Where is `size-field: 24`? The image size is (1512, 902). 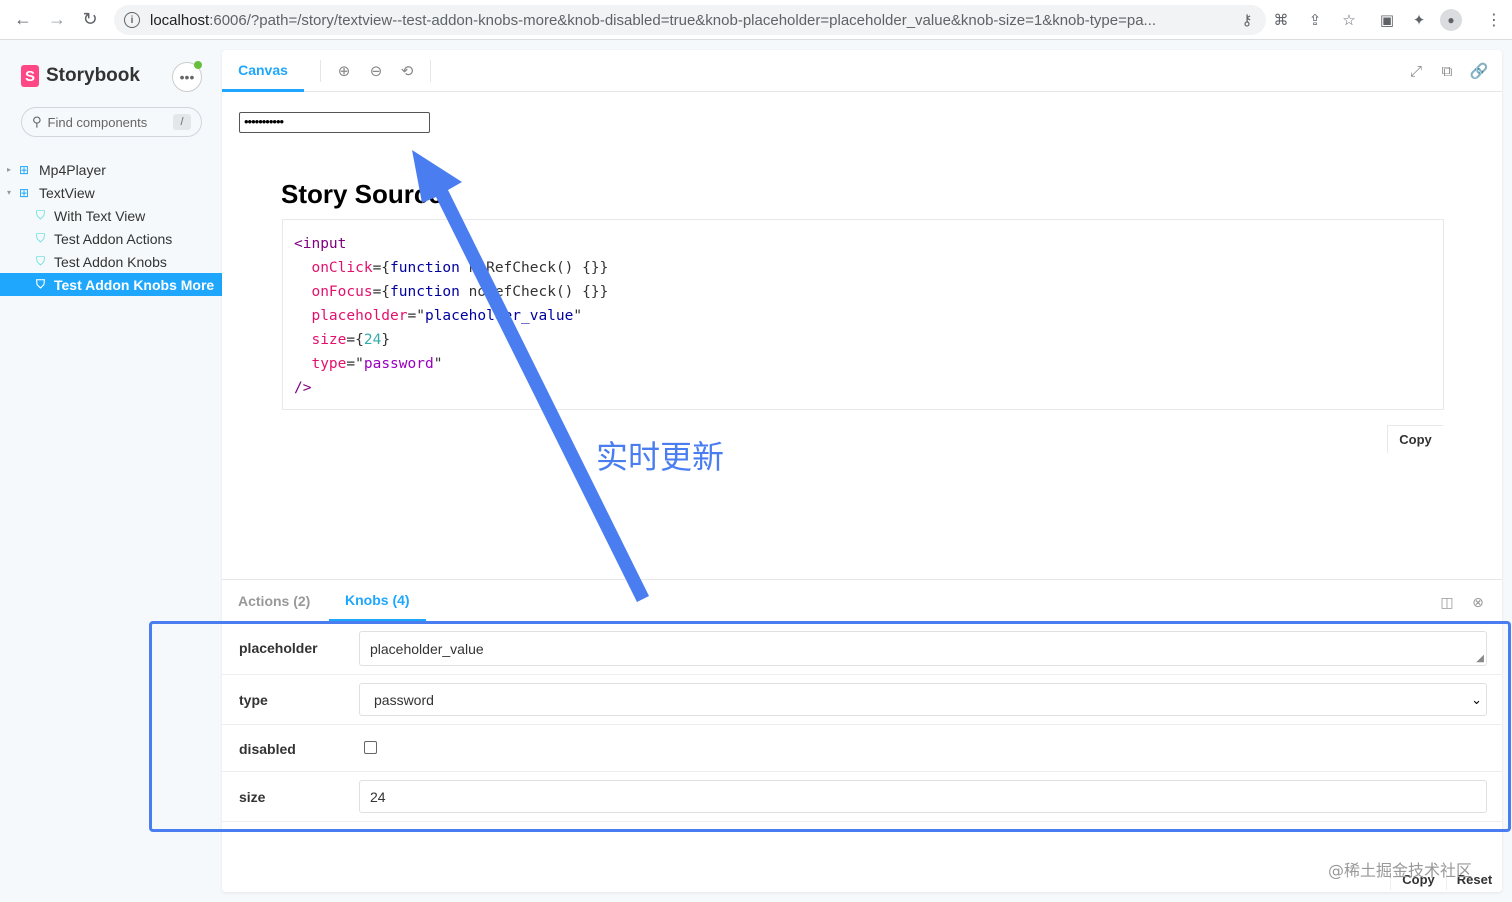 size-field: 24 is located at coordinates (923, 796).